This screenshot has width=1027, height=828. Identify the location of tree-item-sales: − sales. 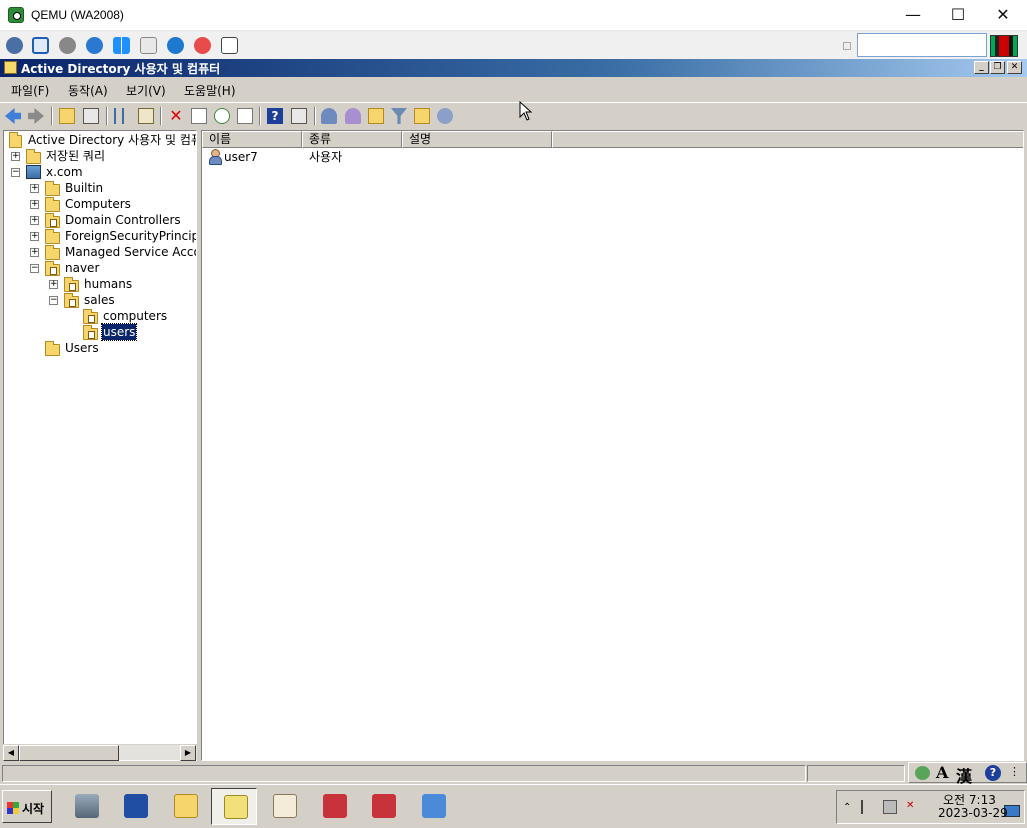
(99, 300).